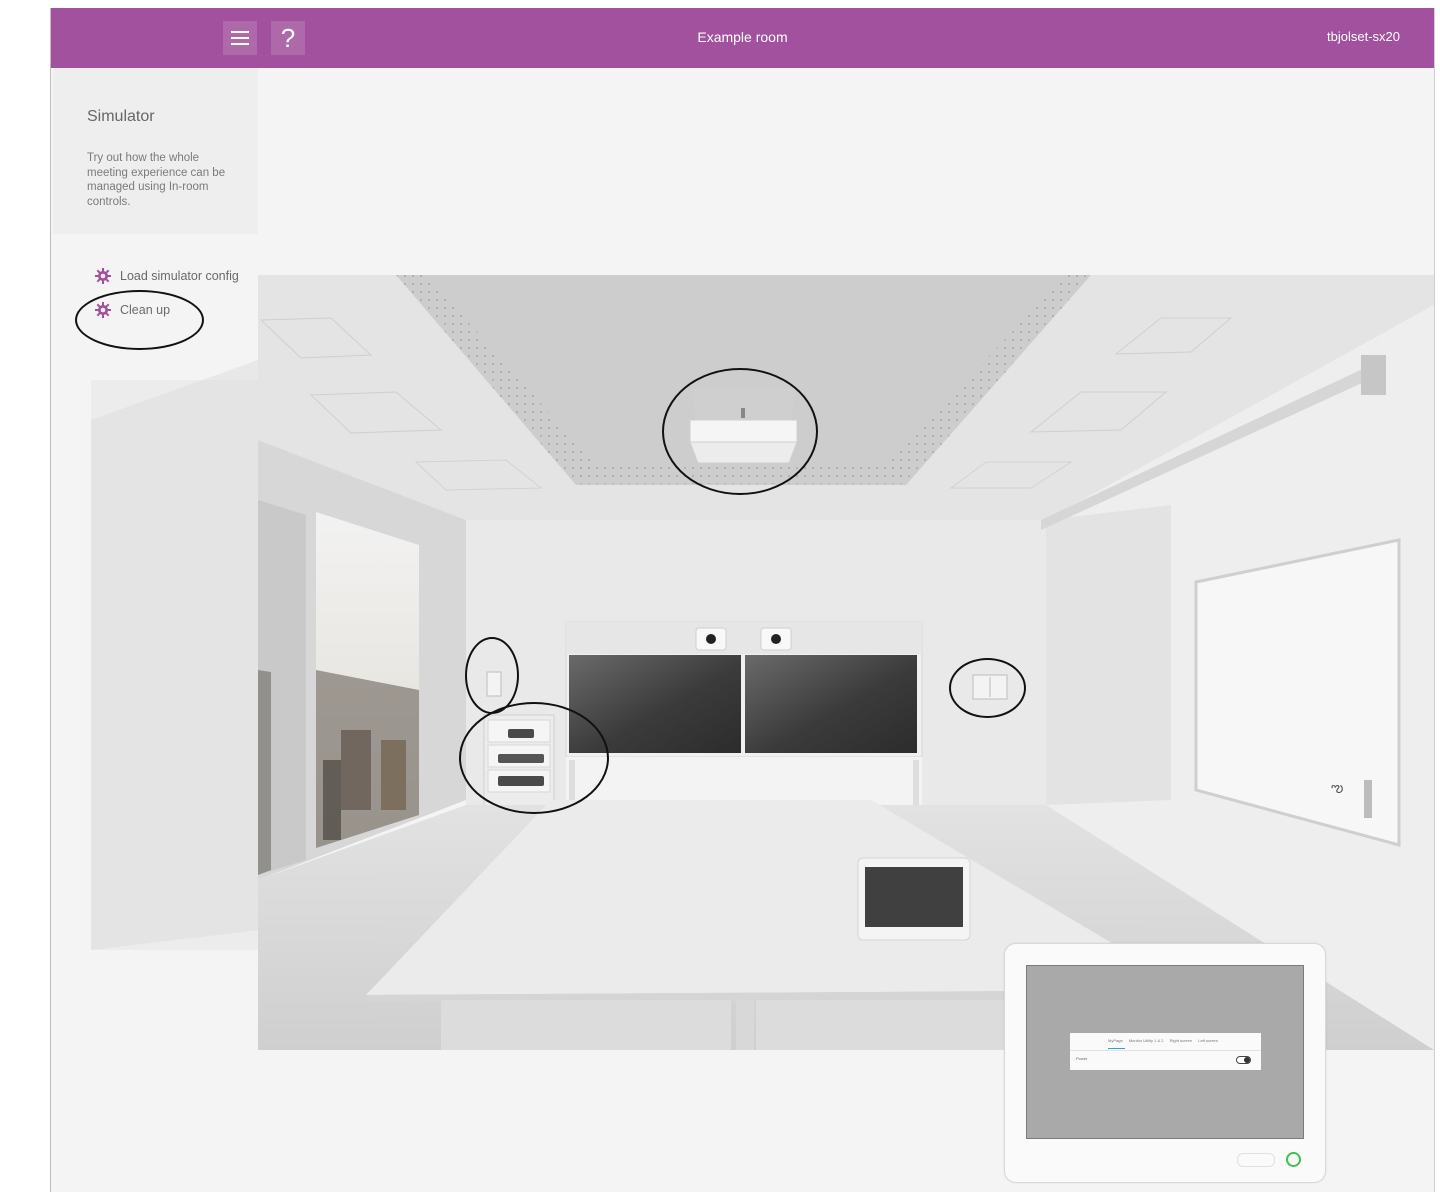 The height and width of the screenshot is (1192, 1440). What do you see at coordinates (831, 704) in the screenshot?
I see `right-screen` at bounding box center [831, 704].